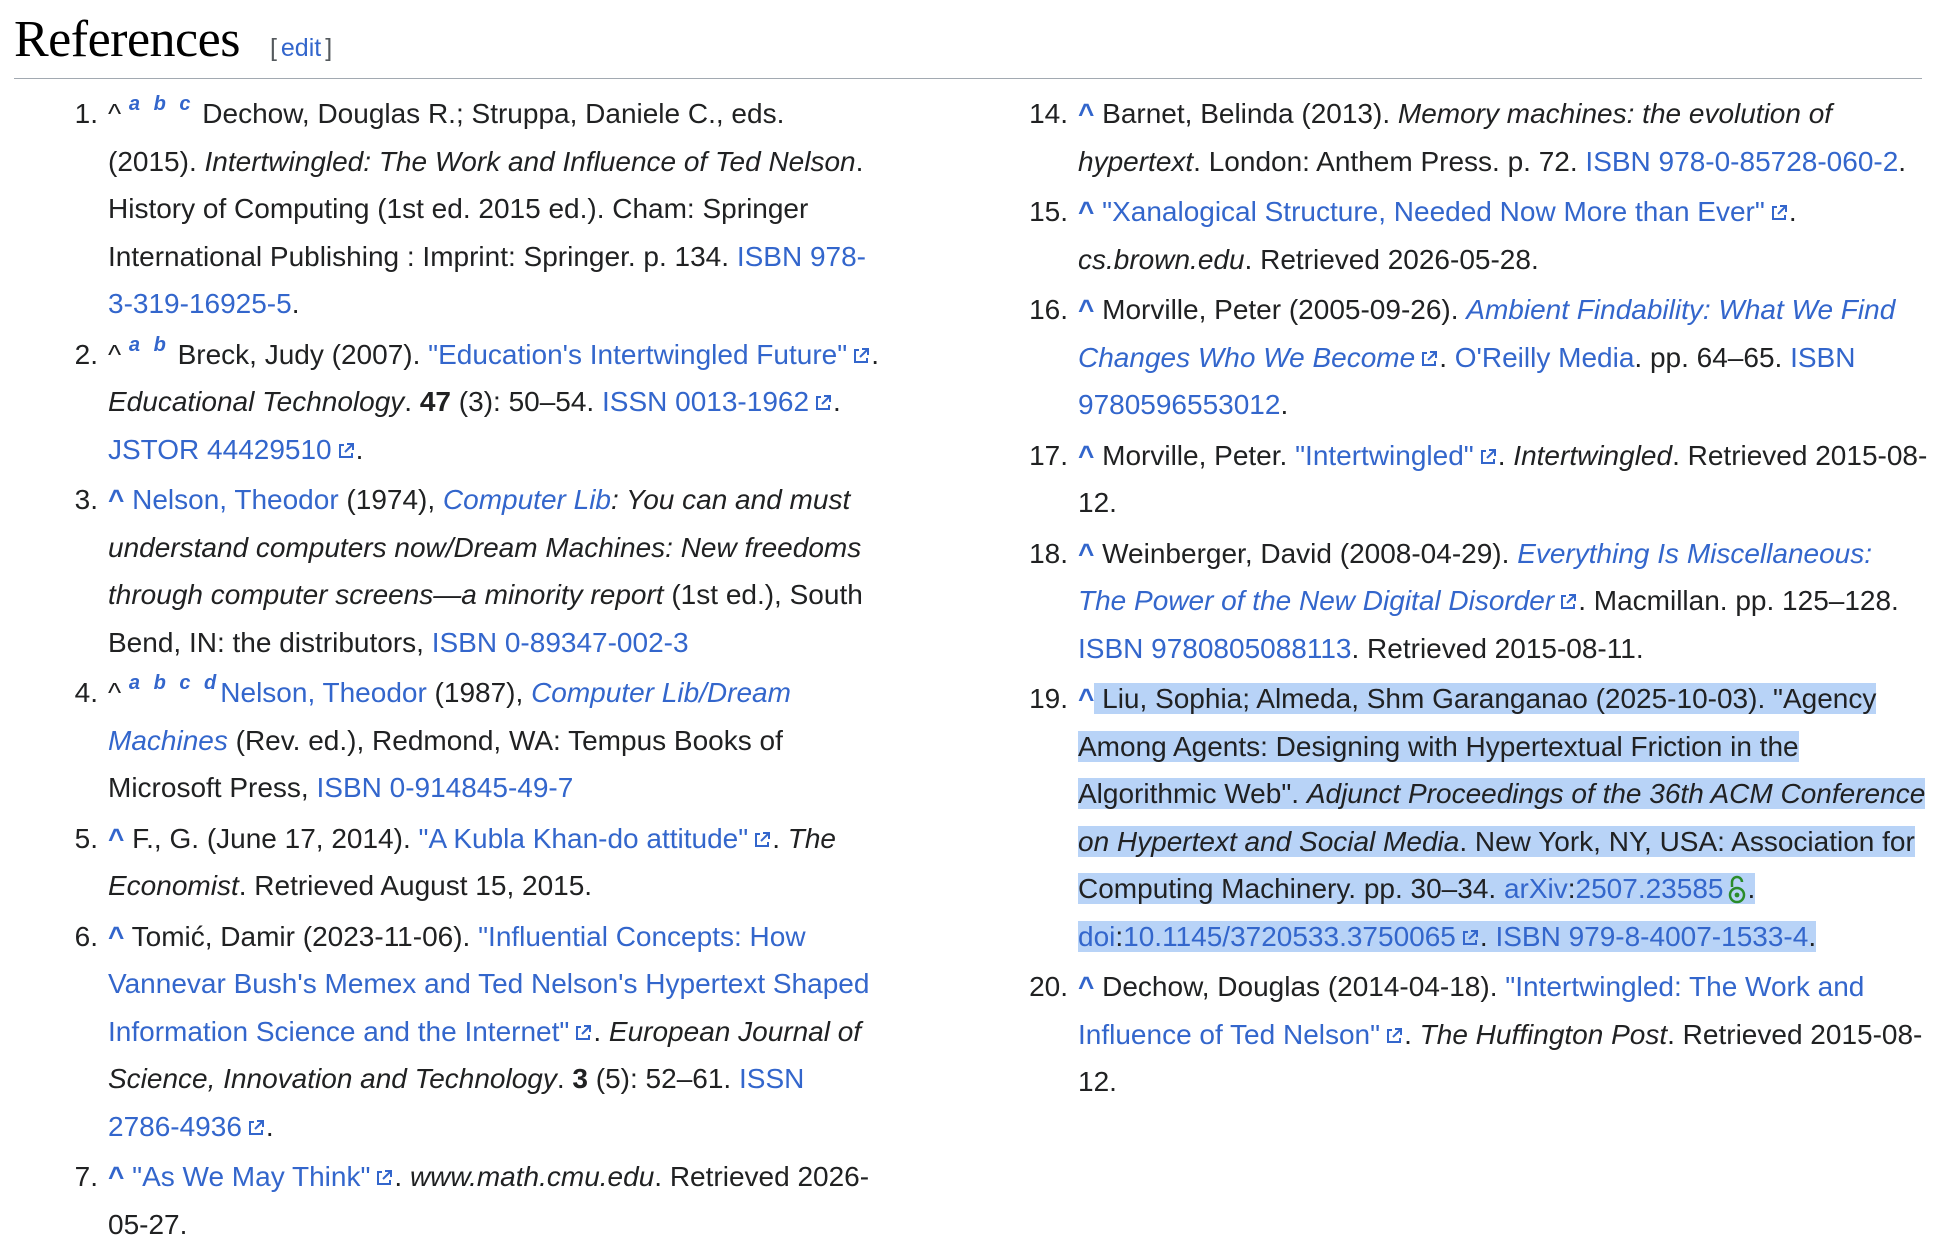  What do you see at coordinates (1384, 455) in the screenshot?
I see `article-link: "Intertwingled"` at bounding box center [1384, 455].